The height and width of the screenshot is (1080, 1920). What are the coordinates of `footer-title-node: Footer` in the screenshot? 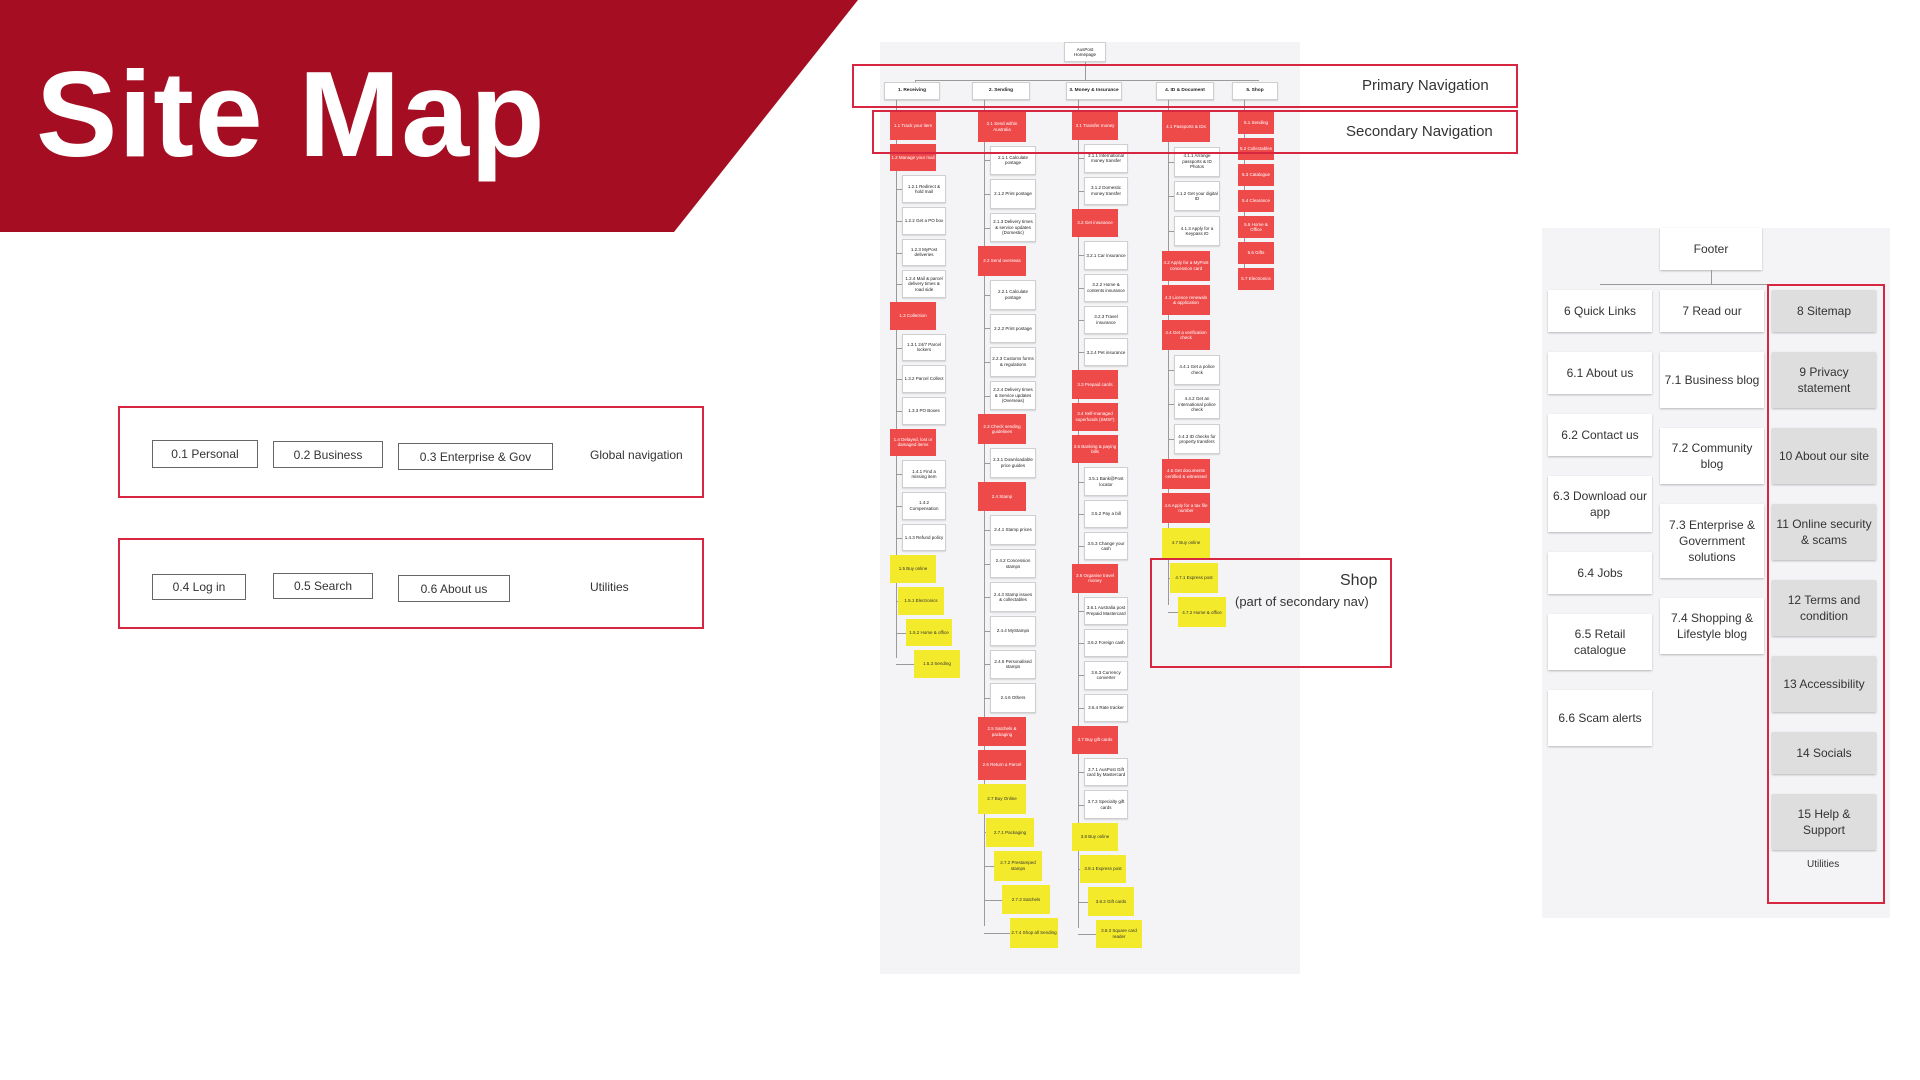 It's located at (1711, 249).